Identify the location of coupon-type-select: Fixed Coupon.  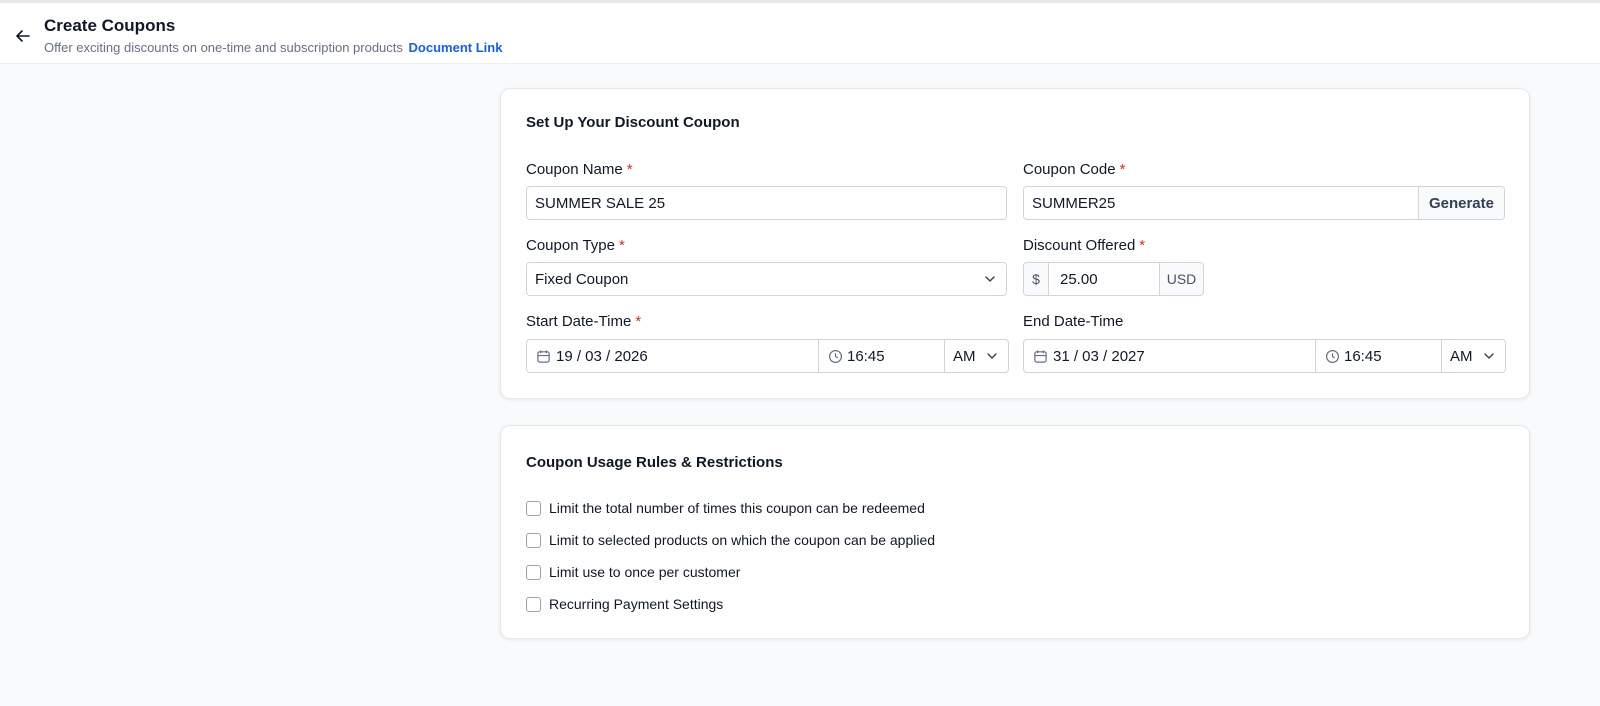
(766, 279).